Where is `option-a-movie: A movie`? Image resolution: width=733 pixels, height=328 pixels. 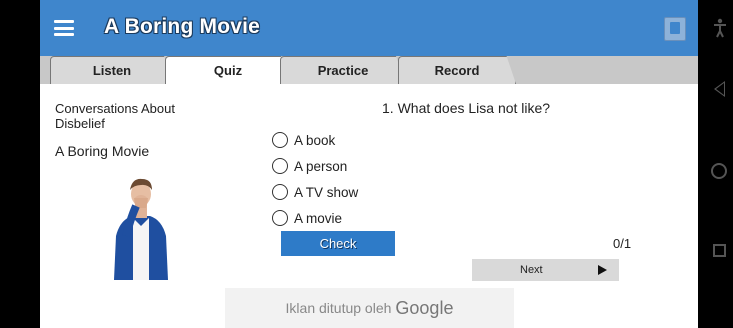
option-a-movie: A movie is located at coordinates (307, 218).